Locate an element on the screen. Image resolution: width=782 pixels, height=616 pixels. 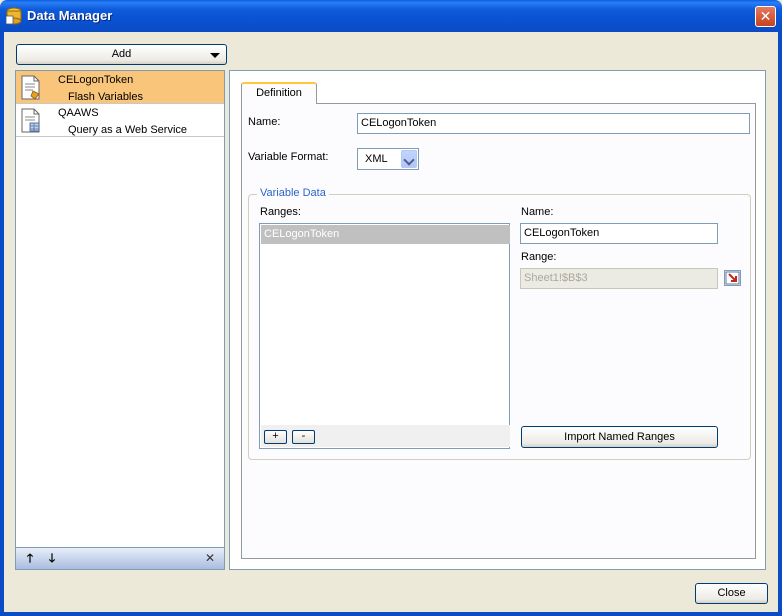
remove-range-button: - is located at coordinates (303, 437).